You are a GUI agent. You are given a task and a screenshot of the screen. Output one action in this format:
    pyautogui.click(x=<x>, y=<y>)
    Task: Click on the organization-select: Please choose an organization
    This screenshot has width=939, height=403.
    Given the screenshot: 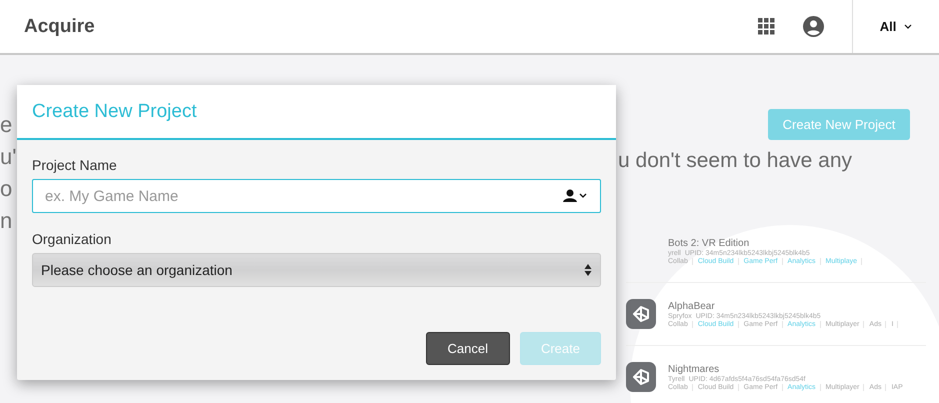 What is the action you would take?
    pyautogui.click(x=316, y=270)
    